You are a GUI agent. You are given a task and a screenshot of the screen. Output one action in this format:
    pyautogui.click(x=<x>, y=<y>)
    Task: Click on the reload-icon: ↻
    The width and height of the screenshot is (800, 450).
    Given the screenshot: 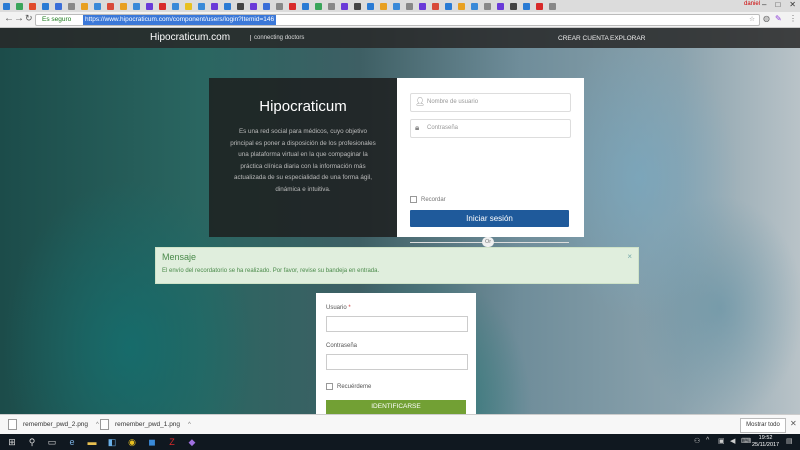 What is the action you would take?
    pyautogui.click(x=29, y=18)
    